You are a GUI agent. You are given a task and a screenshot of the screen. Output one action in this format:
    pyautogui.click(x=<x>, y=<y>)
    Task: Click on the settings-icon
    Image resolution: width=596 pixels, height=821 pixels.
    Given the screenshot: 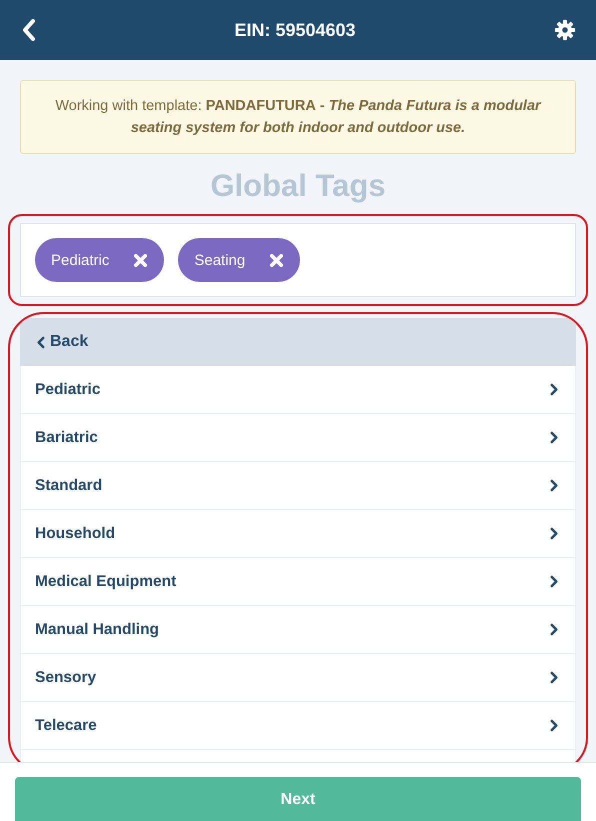 What is the action you would take?
    pyautogui.click(x=565, y=30)
    